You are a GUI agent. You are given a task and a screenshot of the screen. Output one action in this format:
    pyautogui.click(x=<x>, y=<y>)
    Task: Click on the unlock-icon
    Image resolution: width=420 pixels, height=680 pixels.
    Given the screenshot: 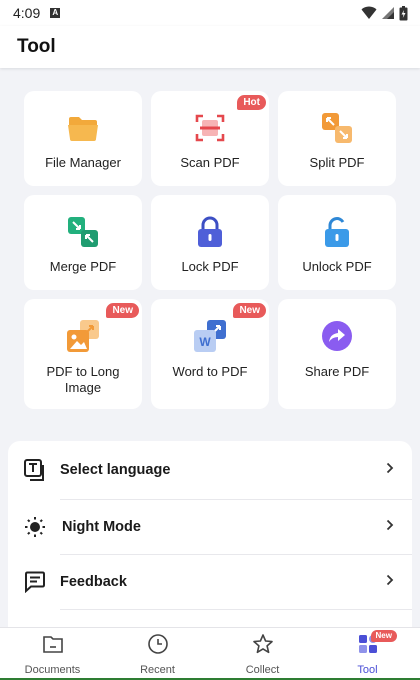 What is the action you would take?
    pyautogui.click(x=337, y=232)
    